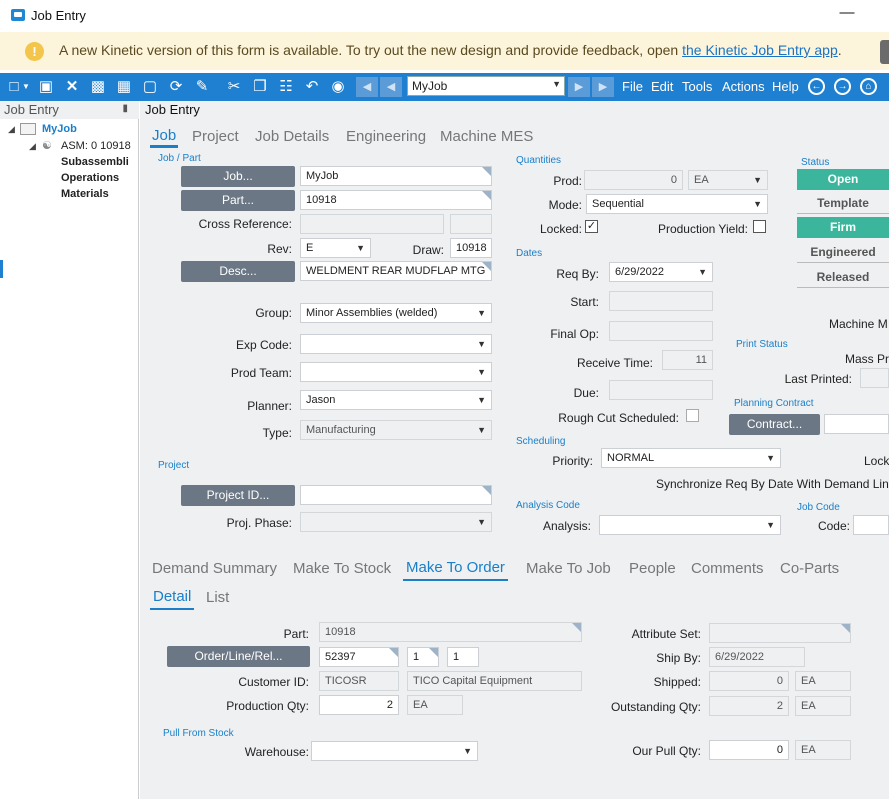 The image size is (889, 799). What do you see at coordinates (455, 570) in the screenshot?
I see `tab-make-to-order: Make To Order` at bounding box center [455, 570].